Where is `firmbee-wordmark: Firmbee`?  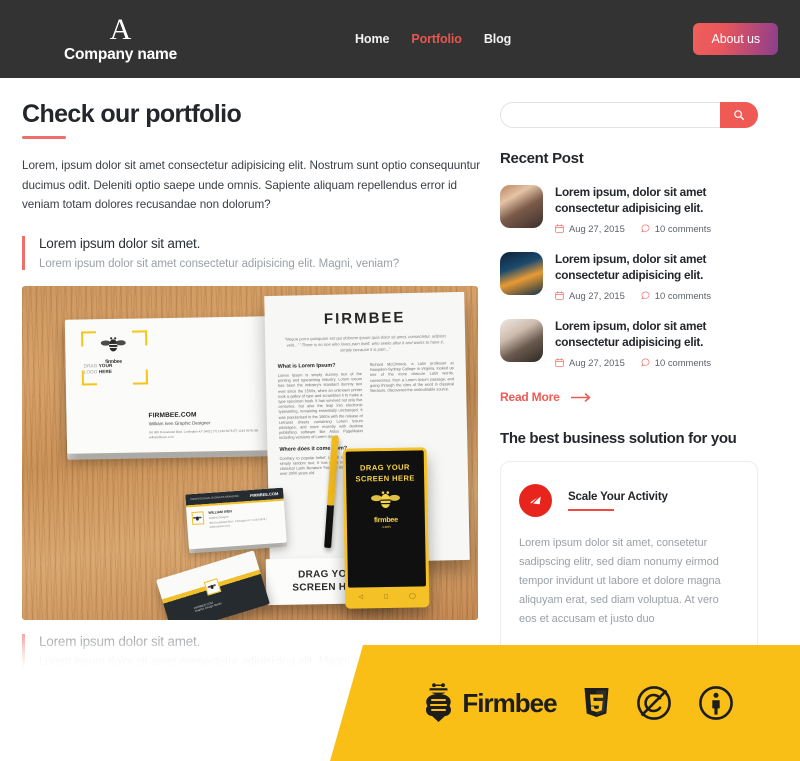 firmbee-wordmark: Firmbee is located at coordinates (509, 702).